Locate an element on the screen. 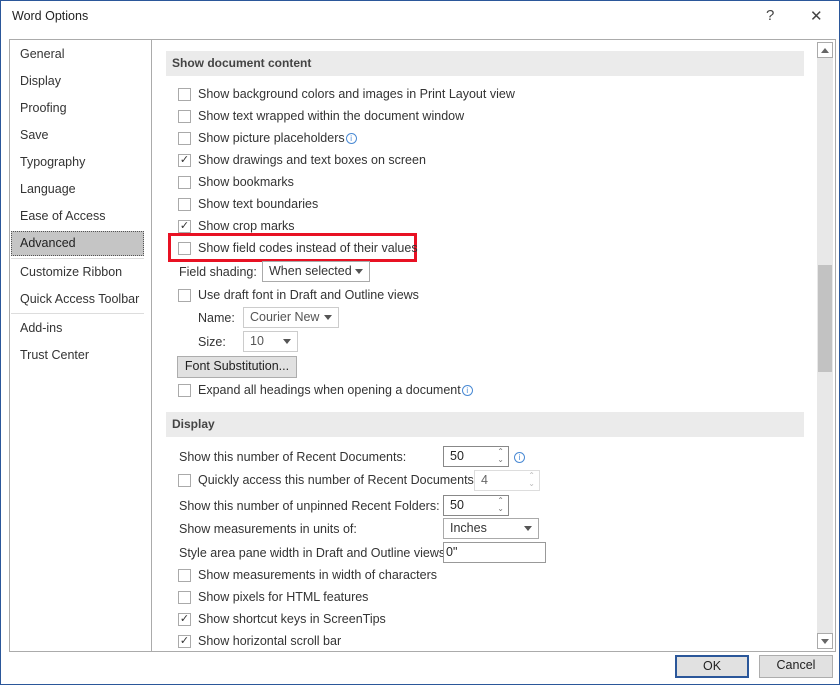  checkbox-option: ✓ Show shortcut keys in ScreenTips is located at coordinates (282, 619).